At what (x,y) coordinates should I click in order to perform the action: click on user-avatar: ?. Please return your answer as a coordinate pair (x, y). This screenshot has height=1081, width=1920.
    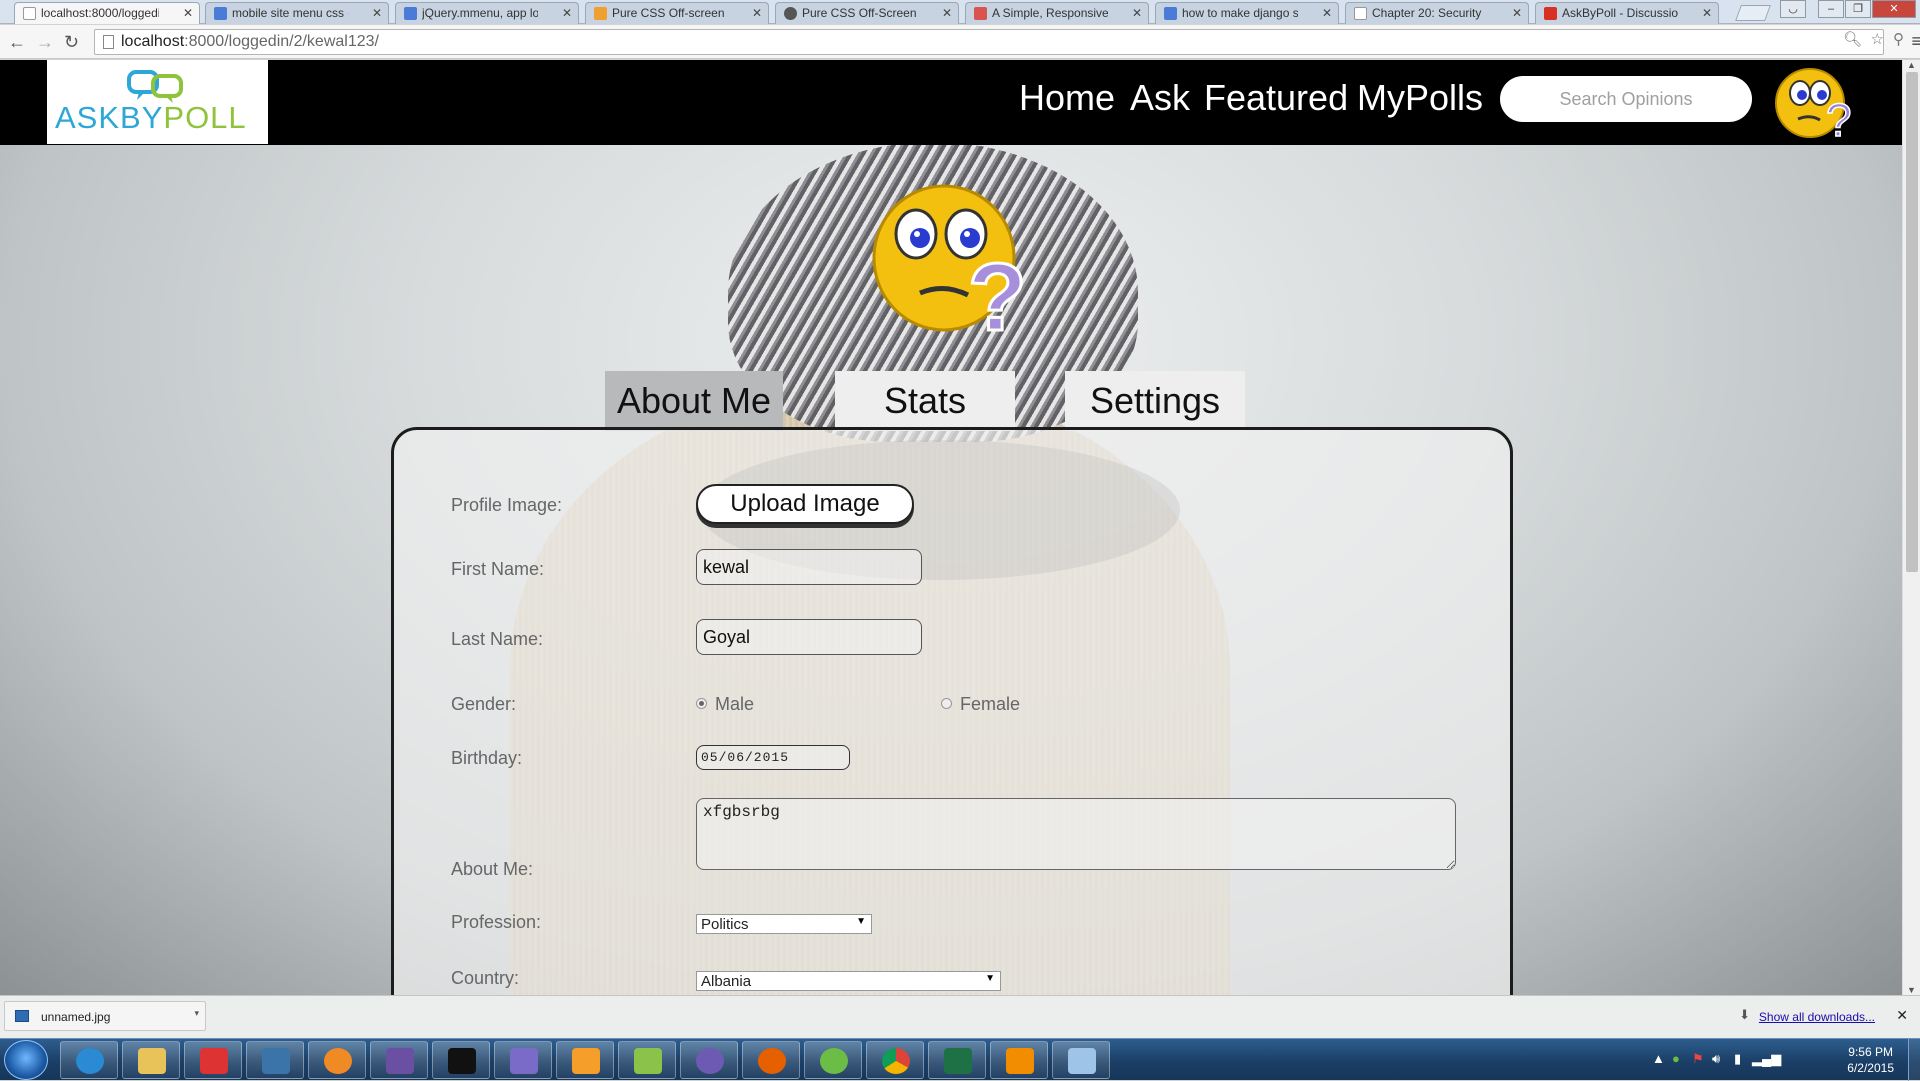
    Looking at the image, I should click on (1817, 104).